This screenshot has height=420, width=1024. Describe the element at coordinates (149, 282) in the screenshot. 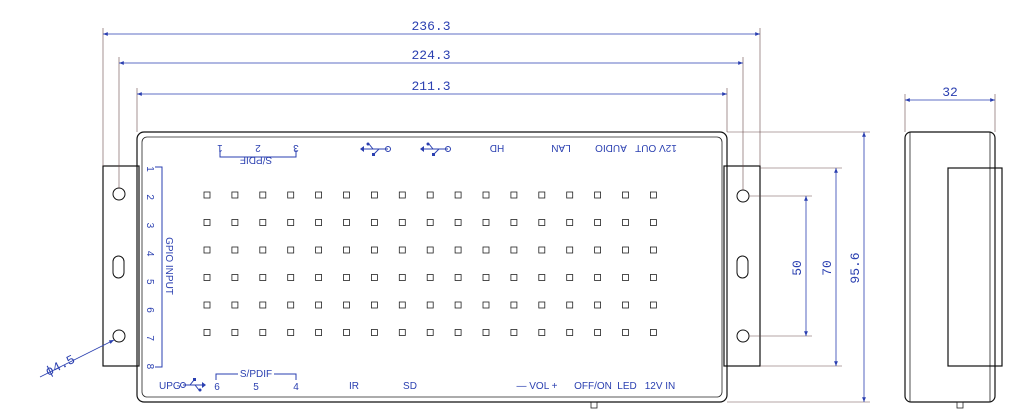

I see `gpio-pin-label: 5` at that location.